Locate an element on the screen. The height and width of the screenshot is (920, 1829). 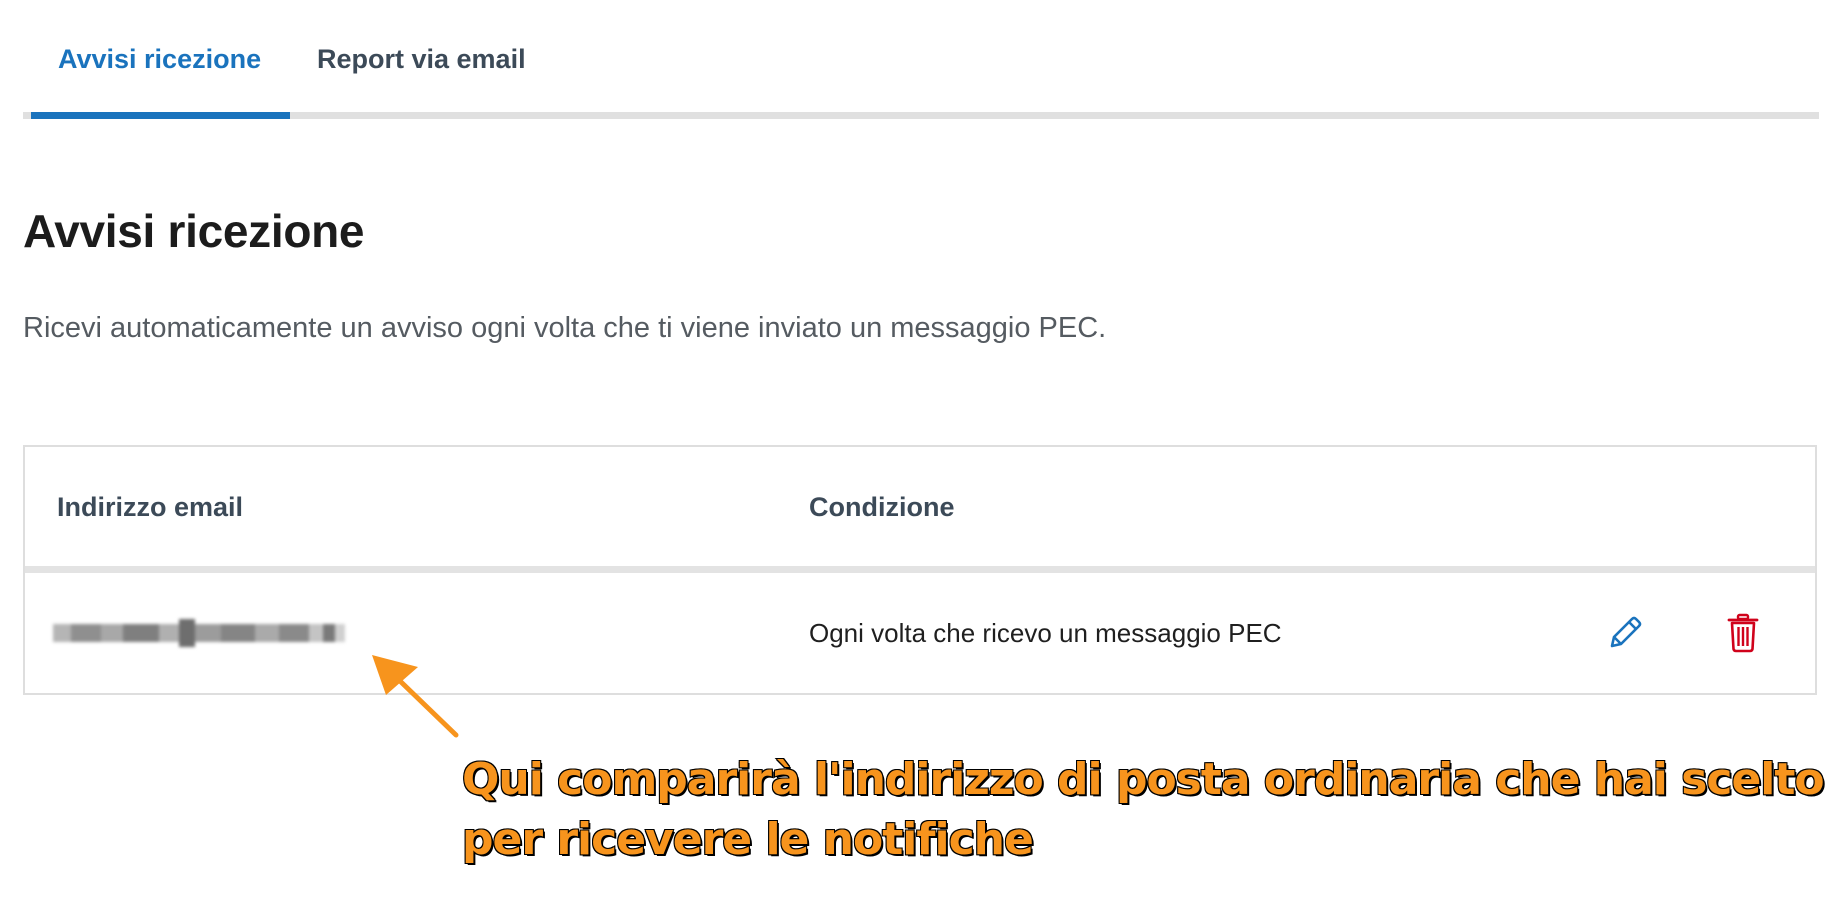
tab-avvisi-ricezione: Avvisi ricezione is located at coordinates (159, 59).